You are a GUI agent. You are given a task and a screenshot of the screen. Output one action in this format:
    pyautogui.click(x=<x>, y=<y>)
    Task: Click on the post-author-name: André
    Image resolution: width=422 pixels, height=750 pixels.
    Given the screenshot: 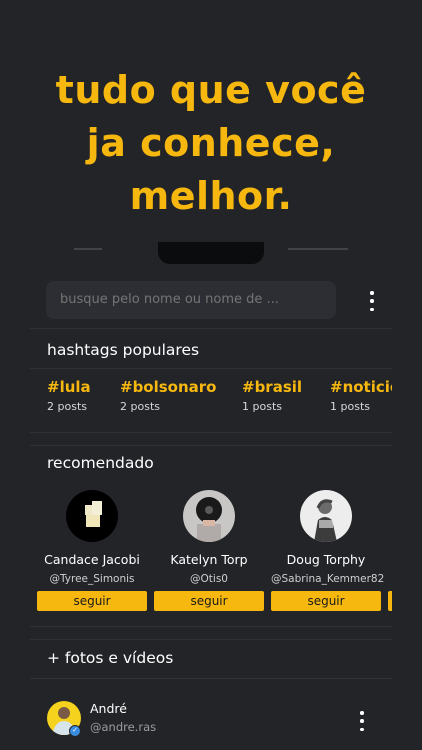 What is the action you would take?
    pyautogui.click(x=108, y=708)
    